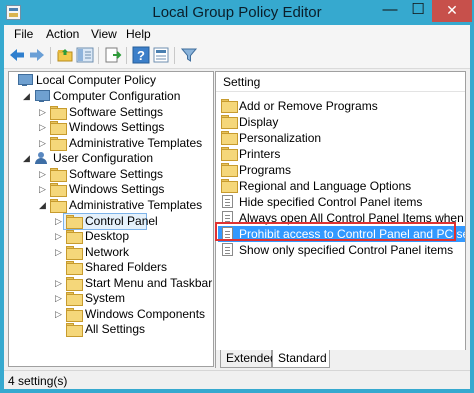 Image resolution: width=474 pixels, height=393 pixels. I want to click on menu-bar: File Action View Help, so click(237, 34).